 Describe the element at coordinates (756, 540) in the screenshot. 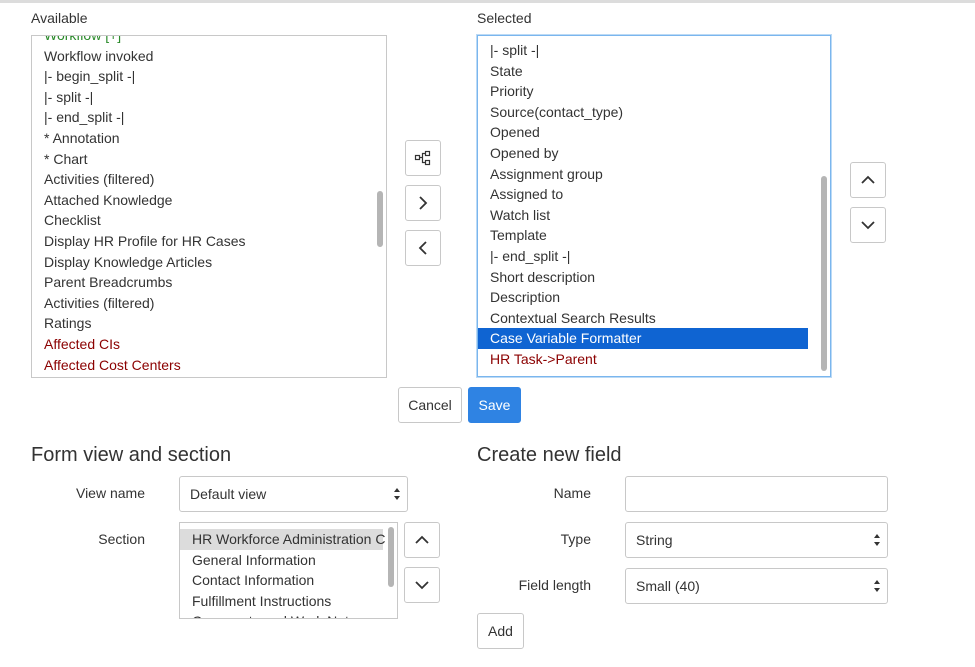

I see `type-select: String` at that location.